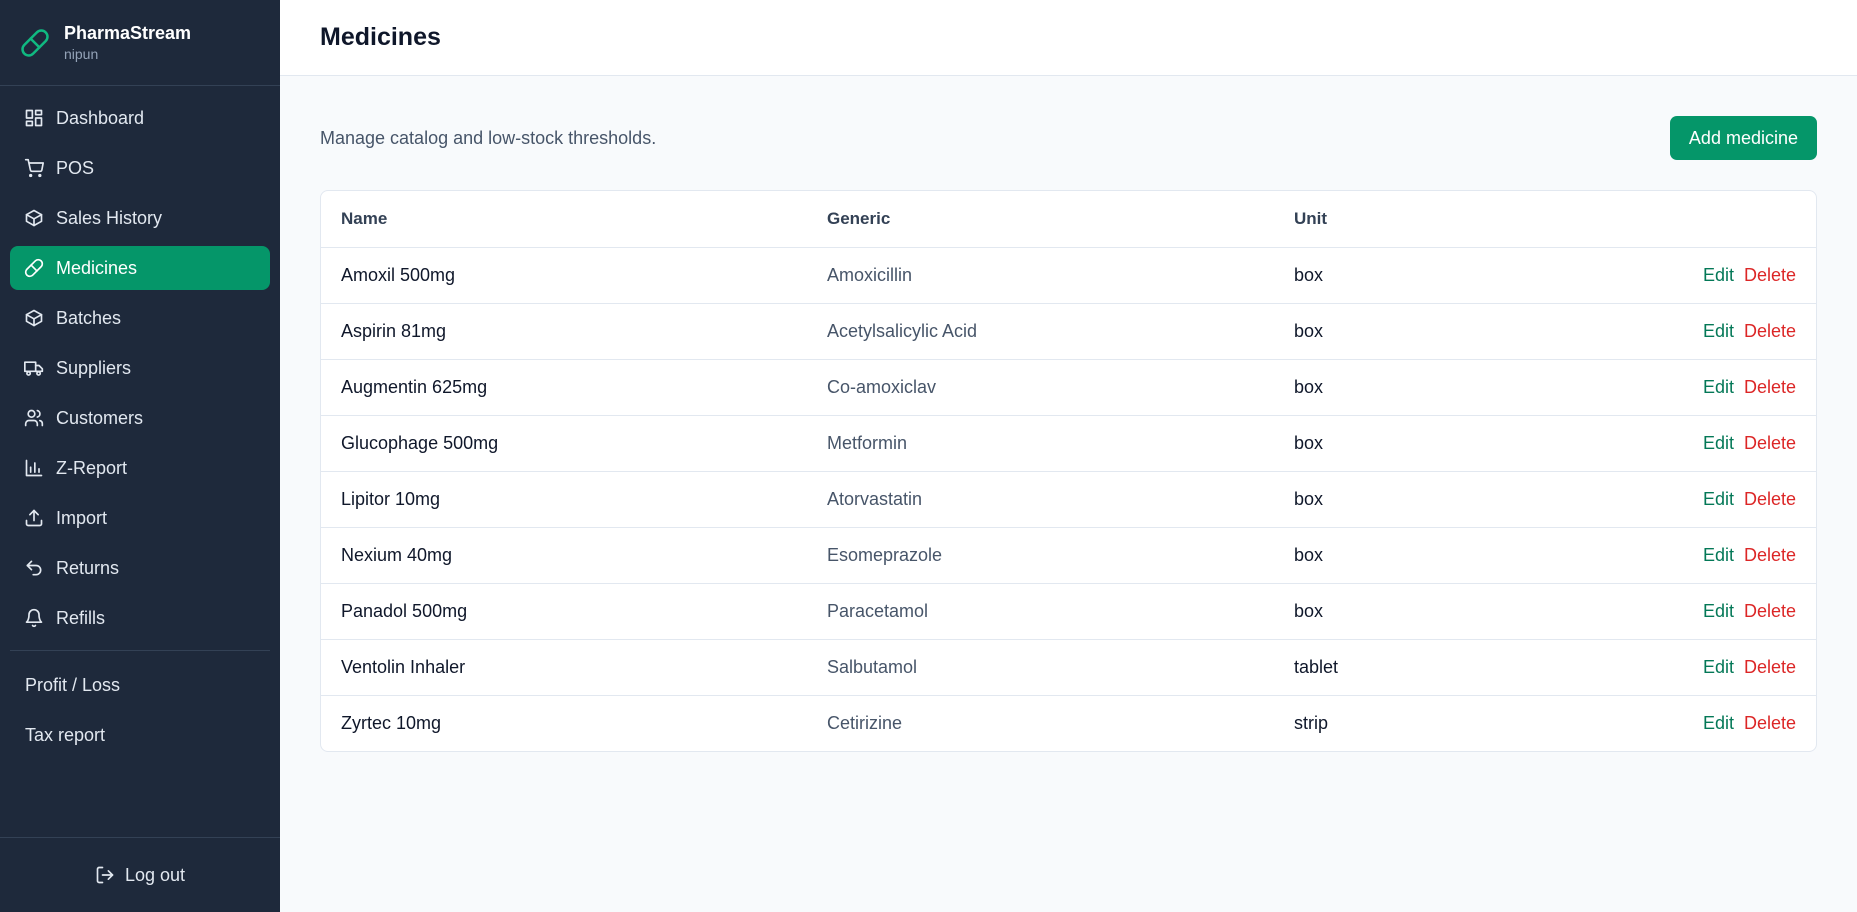  I want to click on medicine-generic: Salbutamol, so click(1040, 667).